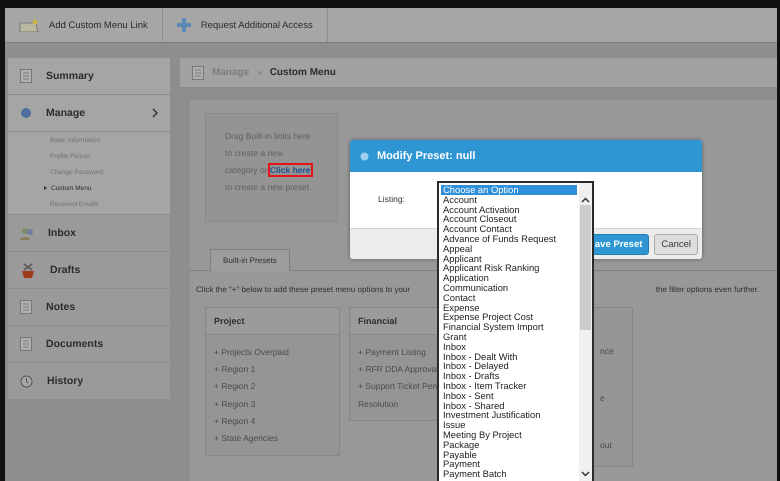 The width and height of the screenshot is (780, 481). I want to click on field-label: Listing:, so click(391, 199).